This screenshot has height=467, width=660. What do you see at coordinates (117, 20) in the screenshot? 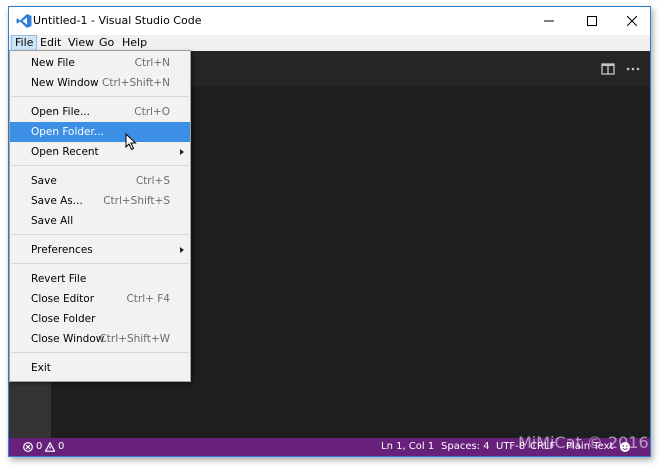
I see `window-title: Untitled-1 - Visual Studio Code` at bounding box center [117, 20].